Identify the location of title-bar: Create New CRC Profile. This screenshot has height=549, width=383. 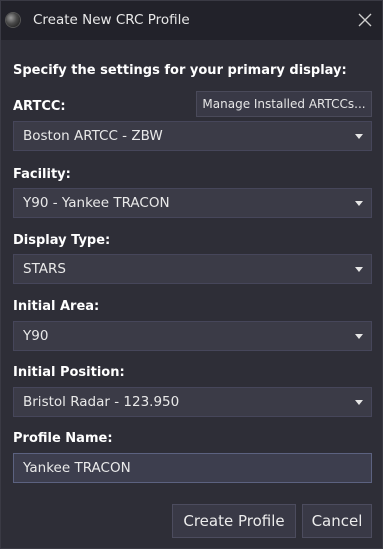
(191, 20).